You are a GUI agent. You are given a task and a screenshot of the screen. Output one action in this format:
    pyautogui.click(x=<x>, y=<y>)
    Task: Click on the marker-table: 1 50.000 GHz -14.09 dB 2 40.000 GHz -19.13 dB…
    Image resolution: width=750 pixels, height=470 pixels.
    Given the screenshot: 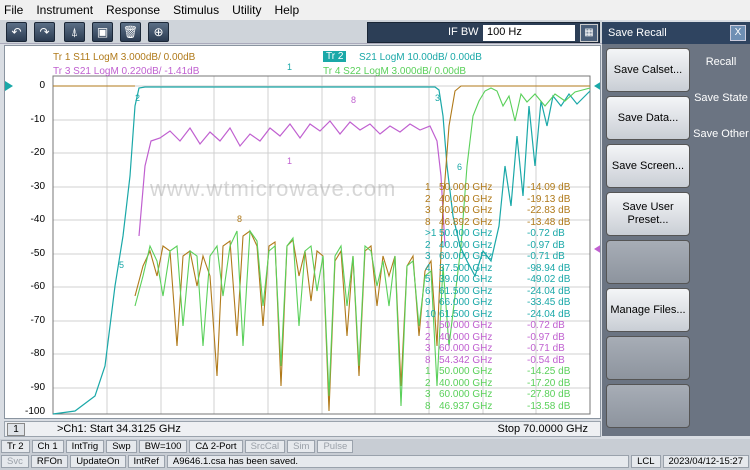 What is the action you would take?
    pyautogui.click(x=505, y=297)
    